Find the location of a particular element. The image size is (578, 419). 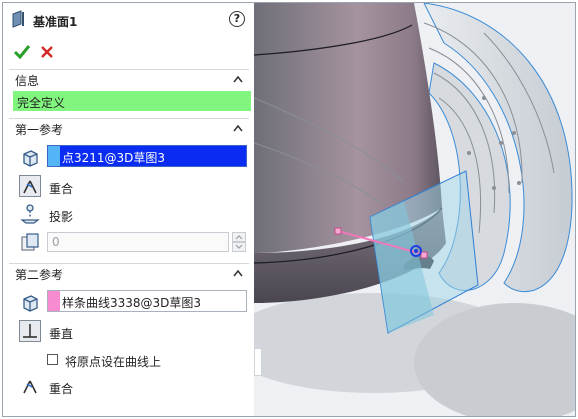

property-manager-header: 基准面1 ? is located at coordinates (128, 20).